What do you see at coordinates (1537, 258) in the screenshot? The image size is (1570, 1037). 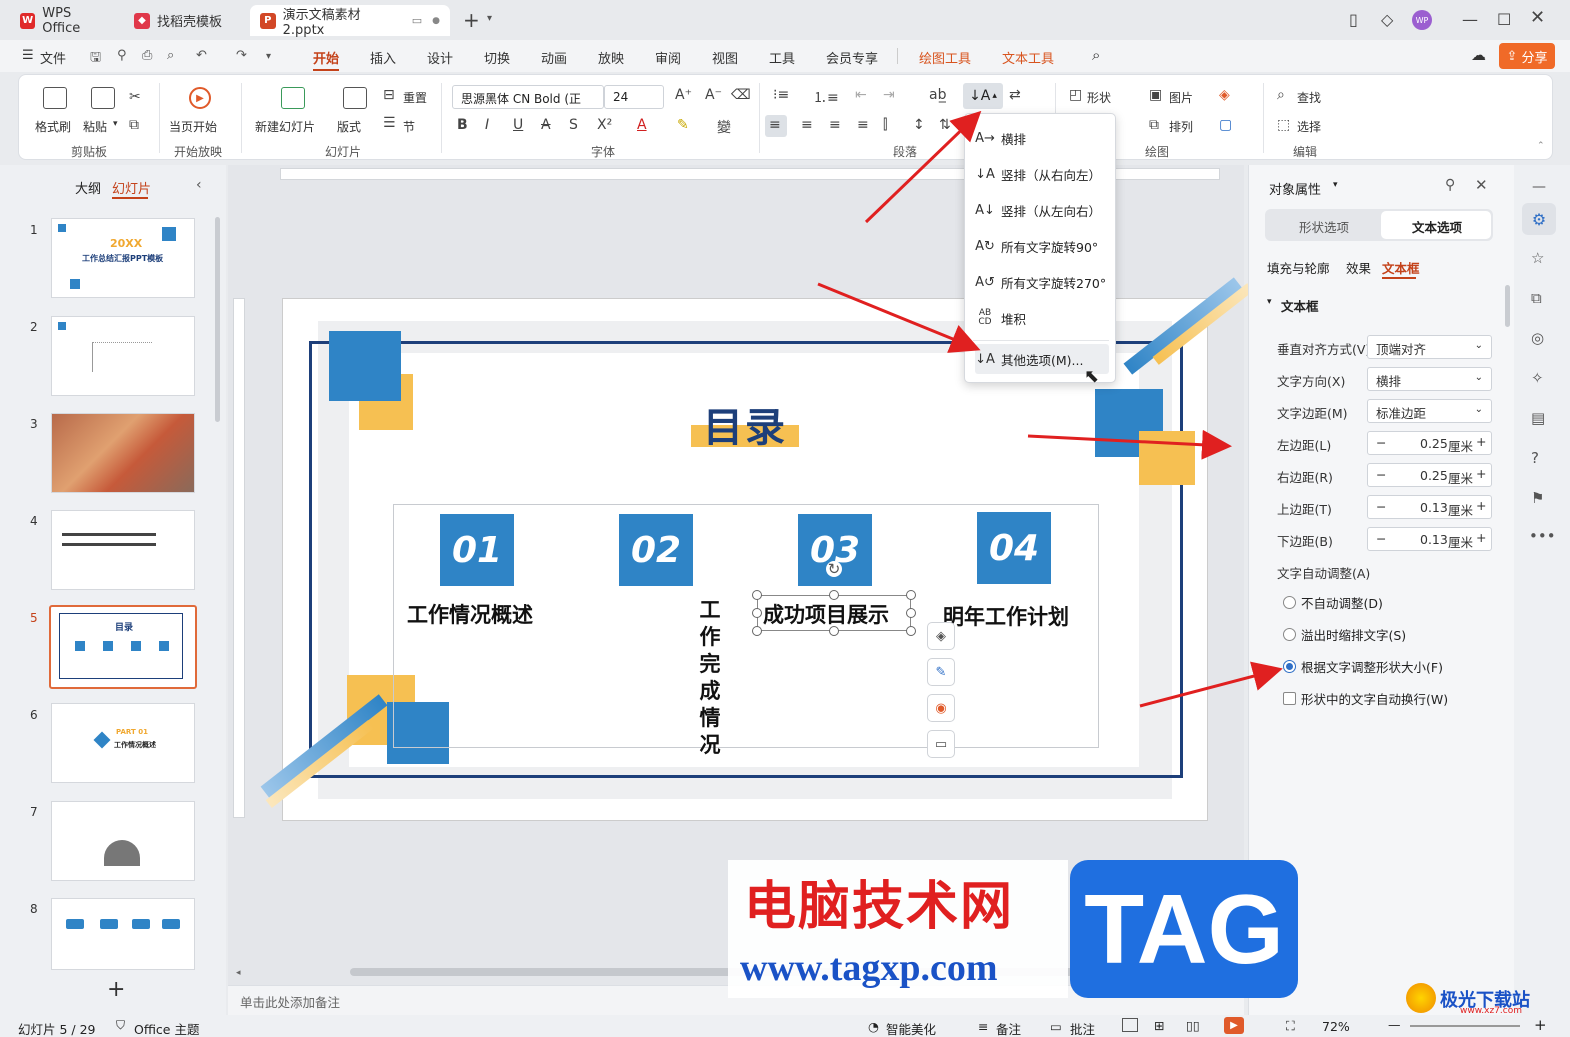 I see `star-icon: ☆` at bounding box center [1537, 258].